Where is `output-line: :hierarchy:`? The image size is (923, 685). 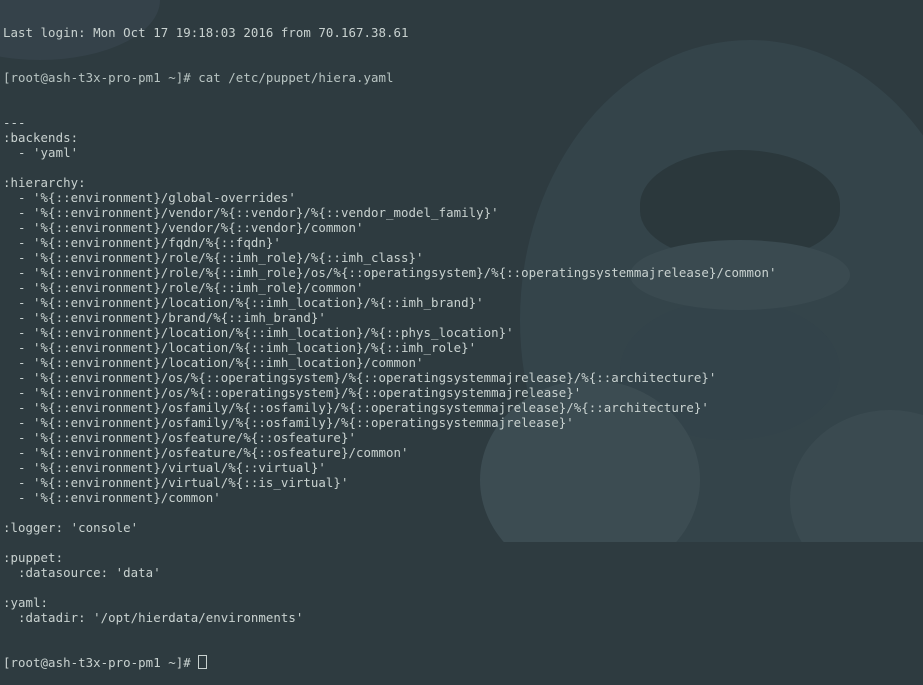 output-line: :hierarchy: is located at coordinates (44, 182).